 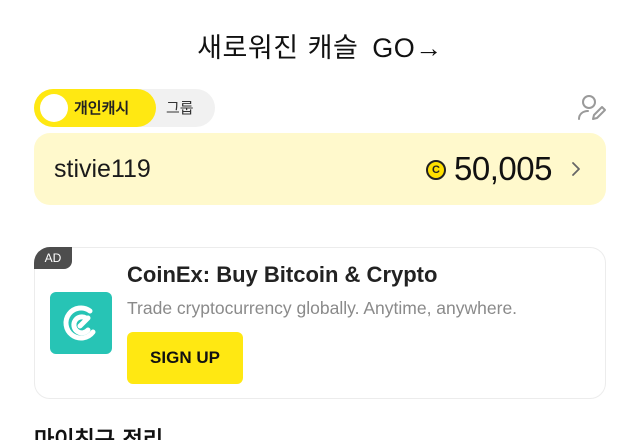 I want to click on account-balance-card: stivie119 C 50,005, so click(x=320, y=169).